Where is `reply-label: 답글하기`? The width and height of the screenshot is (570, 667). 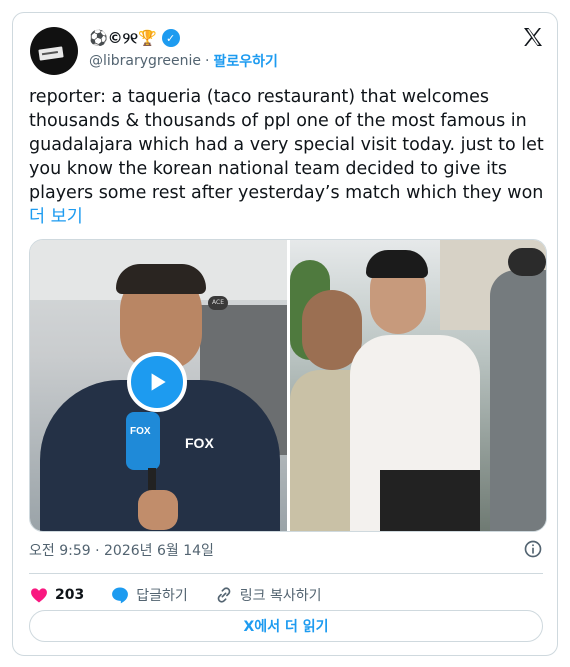
reply-label: 답글하기 is located at coordinates (162, 596).